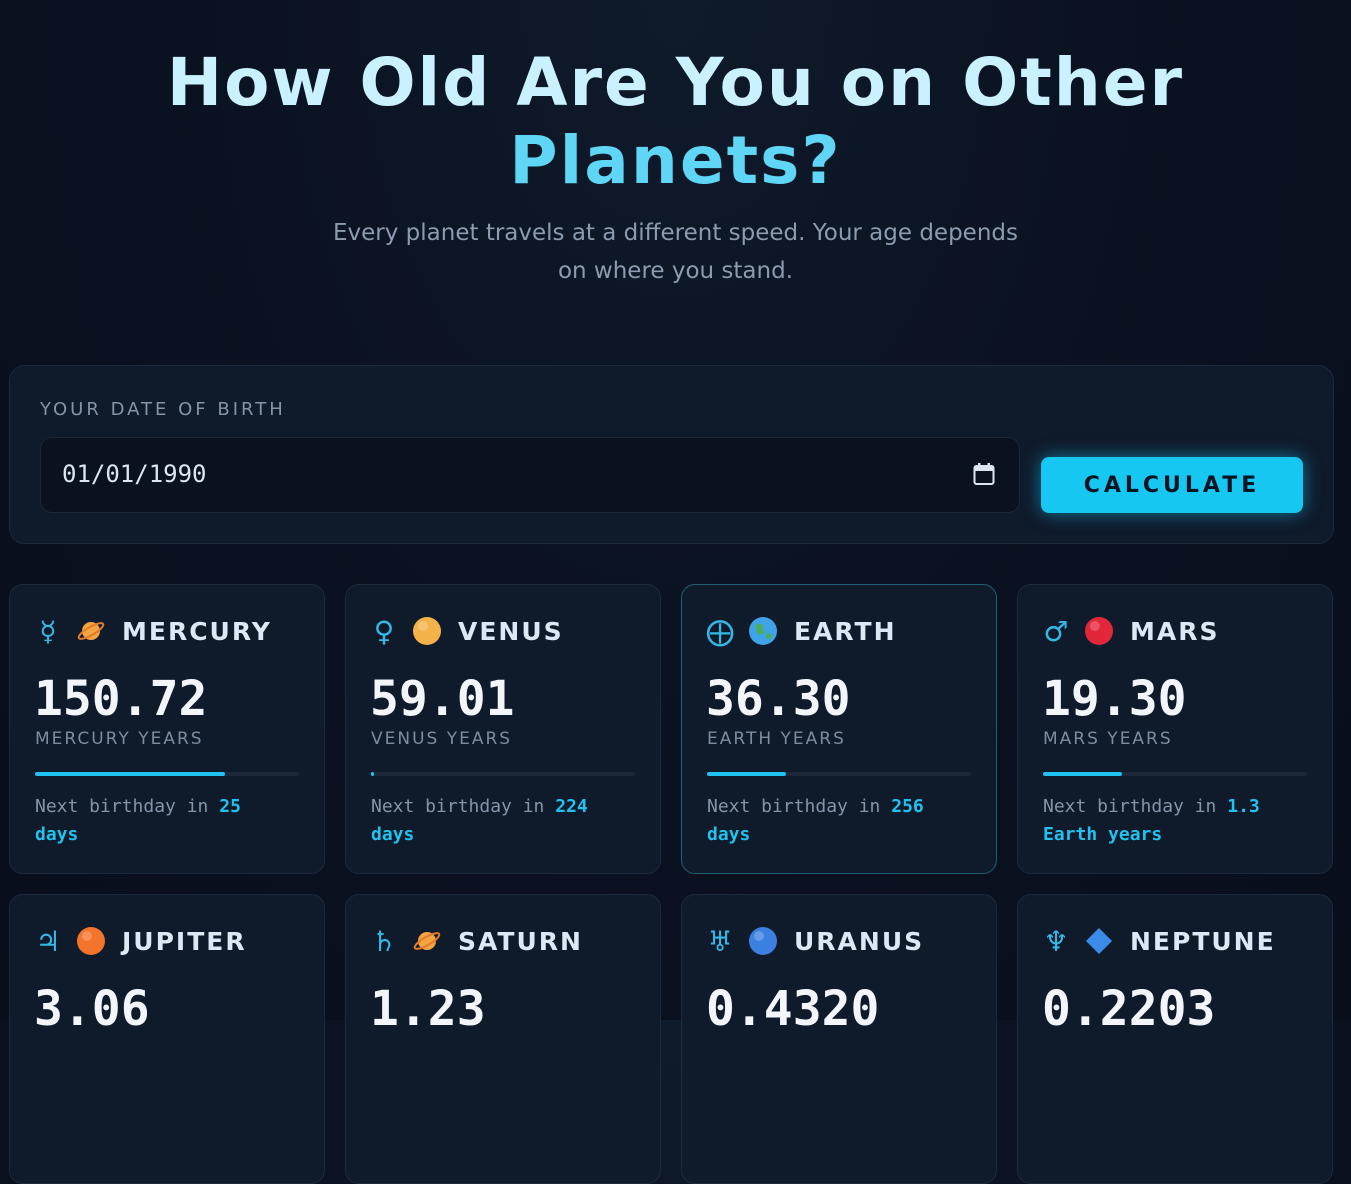 This screenshot has width=1351, height=1184. I want to click on blue-diamond-icon, so click(1099, 941).